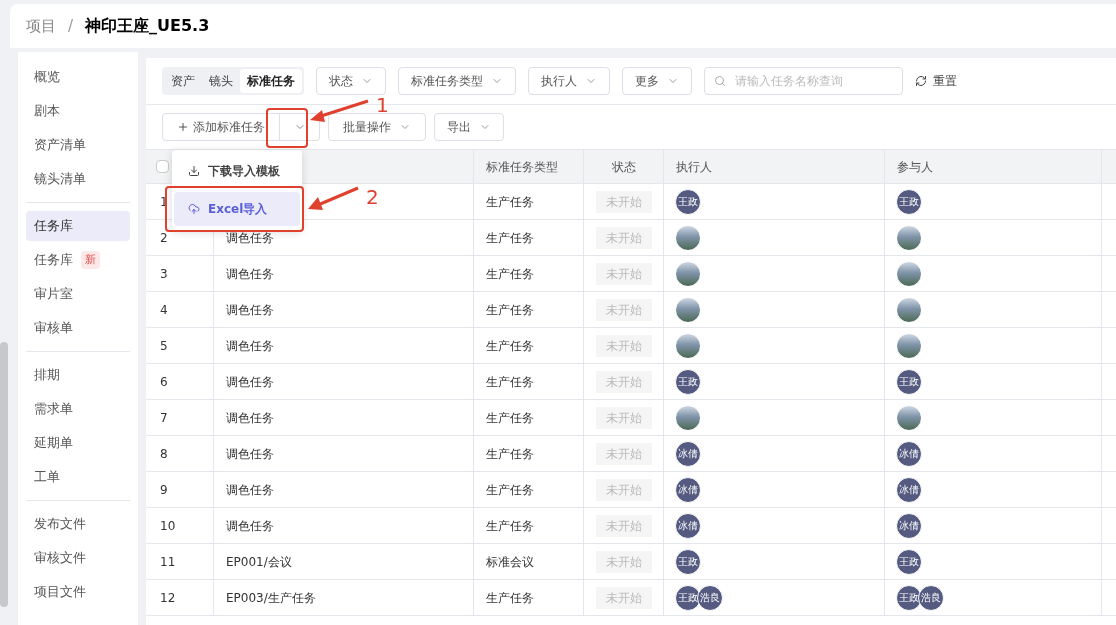 The height and width of the screenshot is (625, 1116). Describe the element at coordinates (921, 81) in the screenshot. I see `refresh-icon` at that location.